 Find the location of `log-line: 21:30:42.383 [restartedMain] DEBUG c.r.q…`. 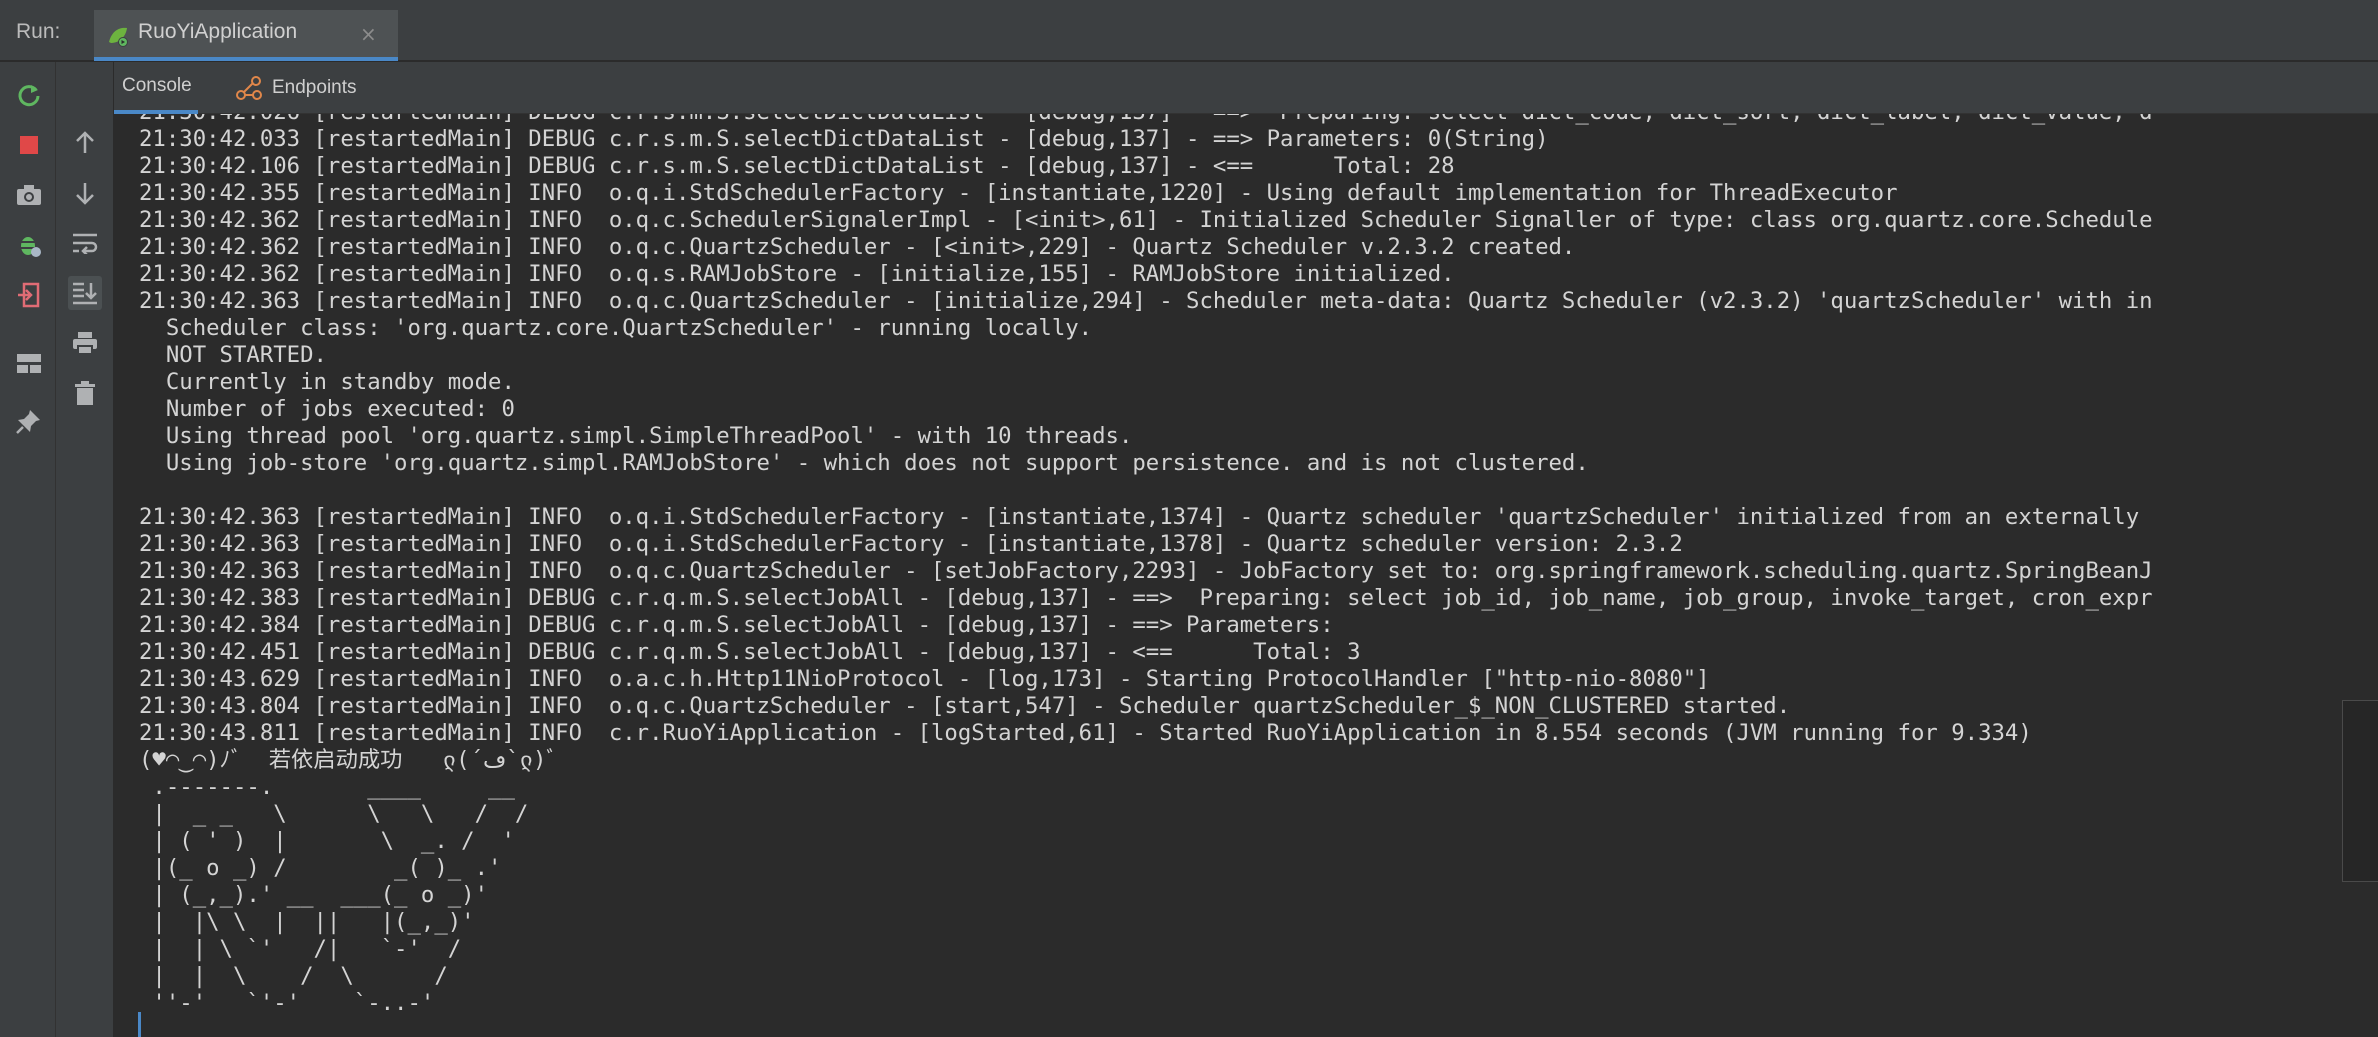

log-line: 21:30:42.383 [restartedMain] DEBUG c.r.q… is located at coordinates (1146, 598).